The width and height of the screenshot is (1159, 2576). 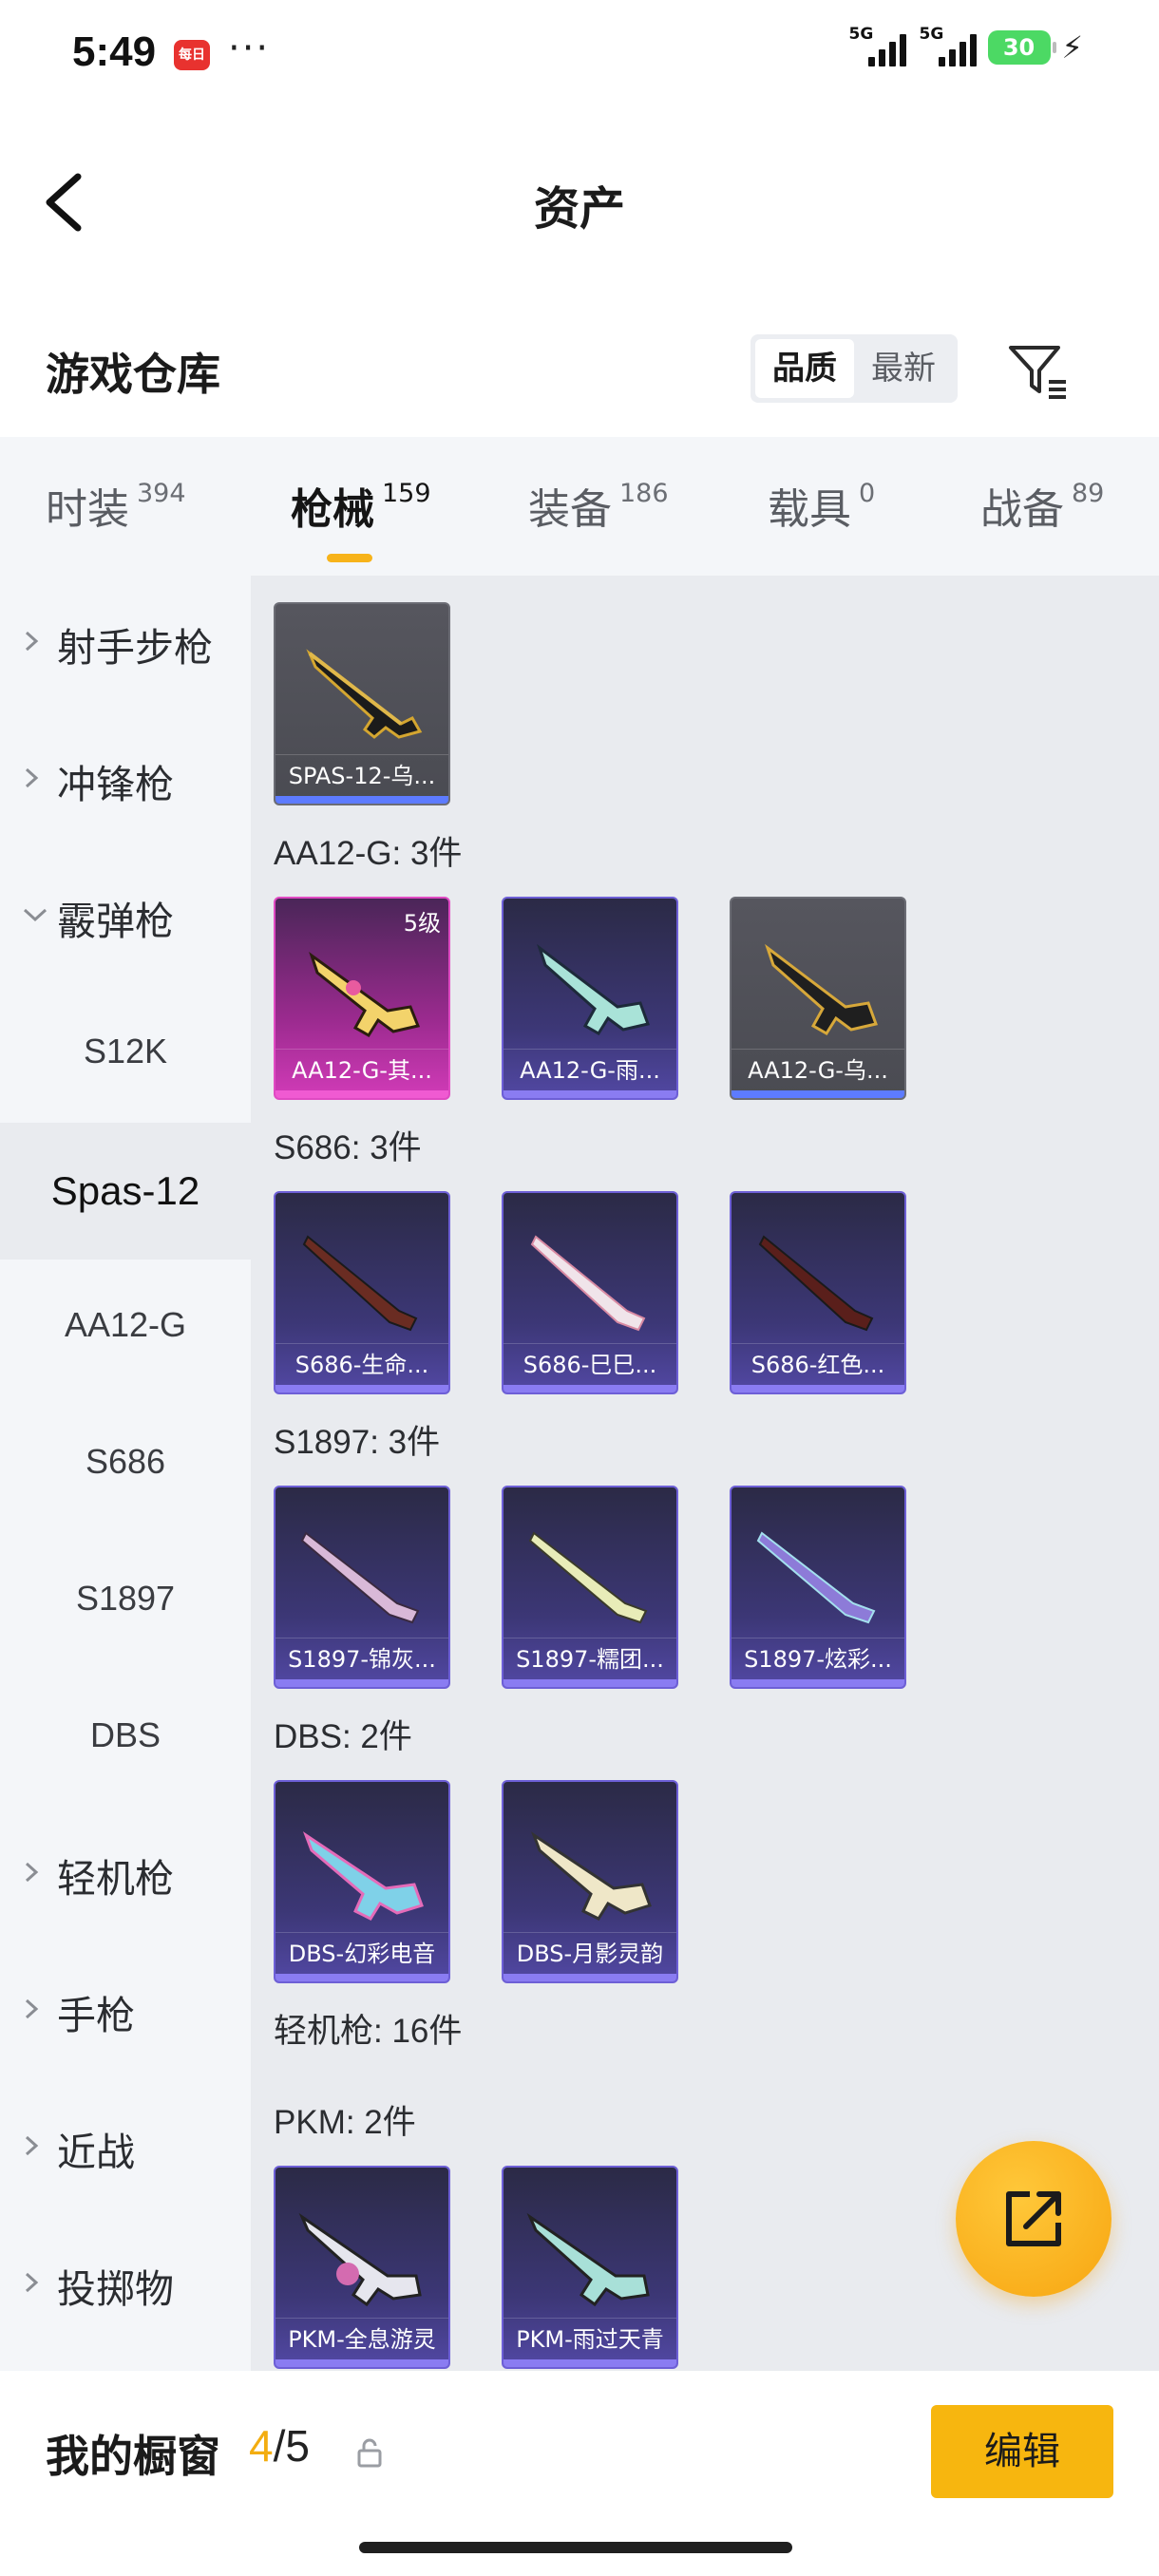 What do you see at coordinates (1022, 2451) in the screenshot?
I see `edit-button: 编辑` at bounding box center [1022, 2451].